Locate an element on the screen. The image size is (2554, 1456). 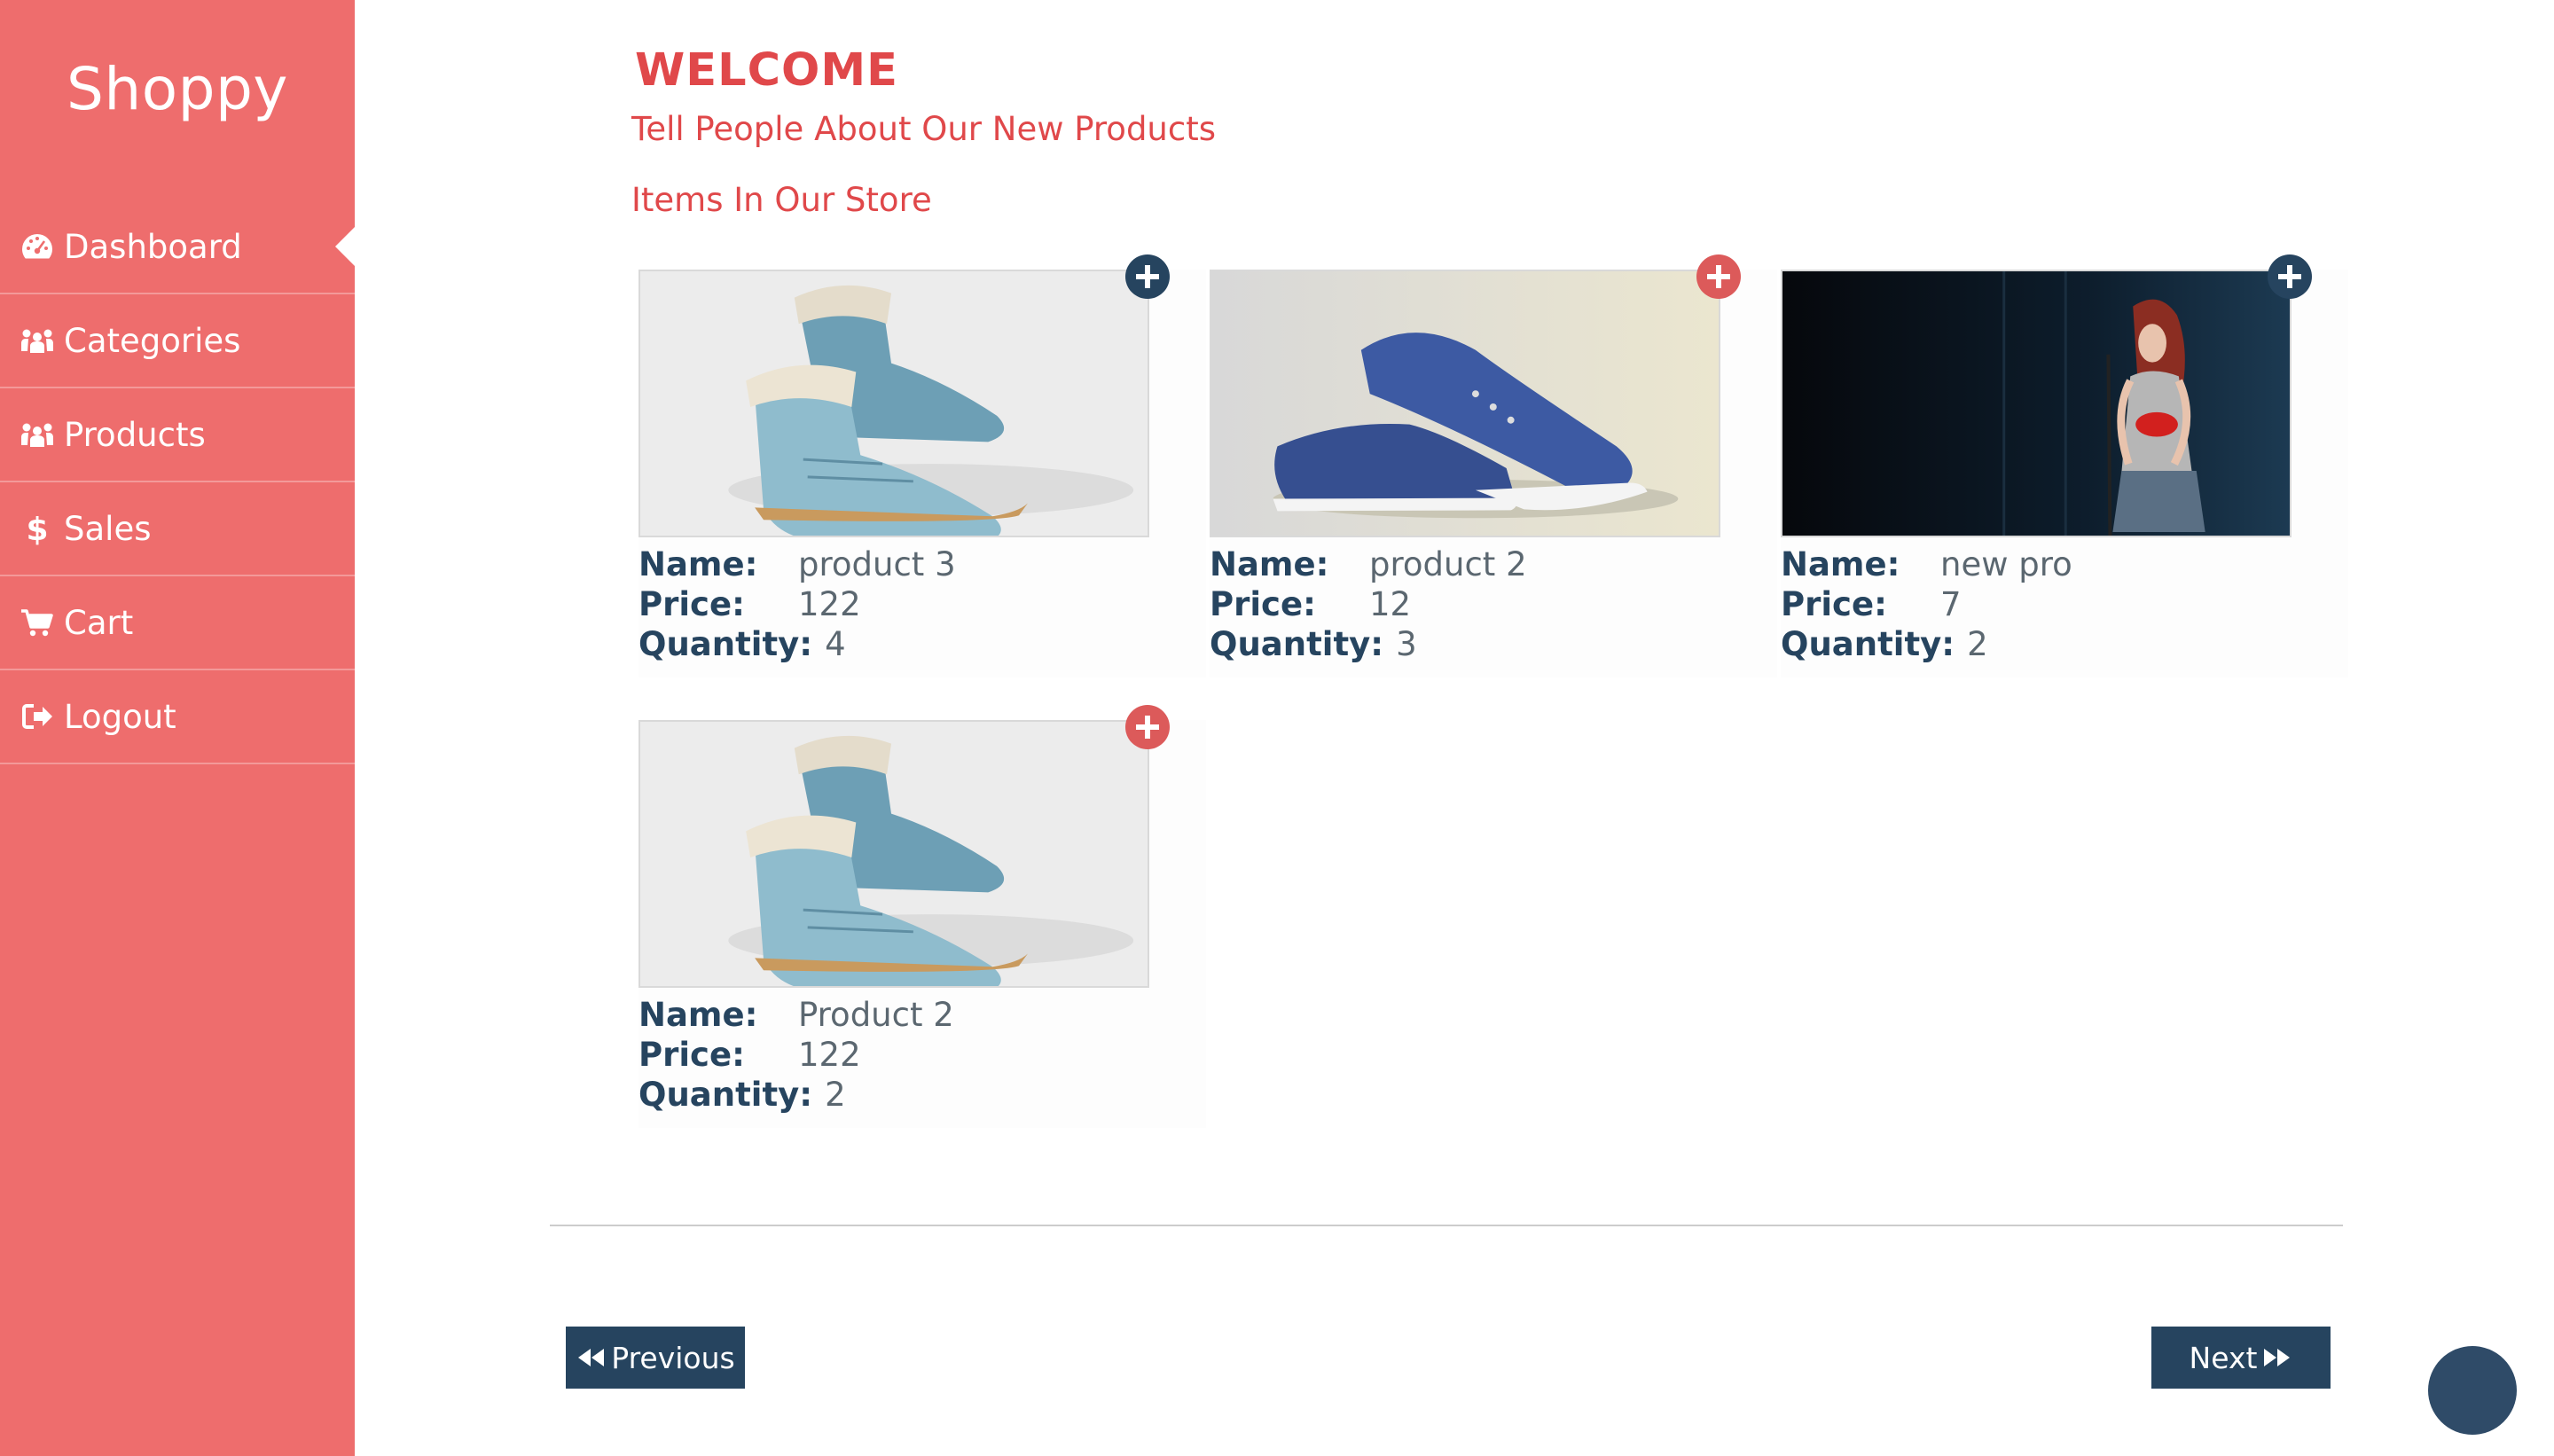
sidebar-item-label: Sales is located at coordinates (108, 528).